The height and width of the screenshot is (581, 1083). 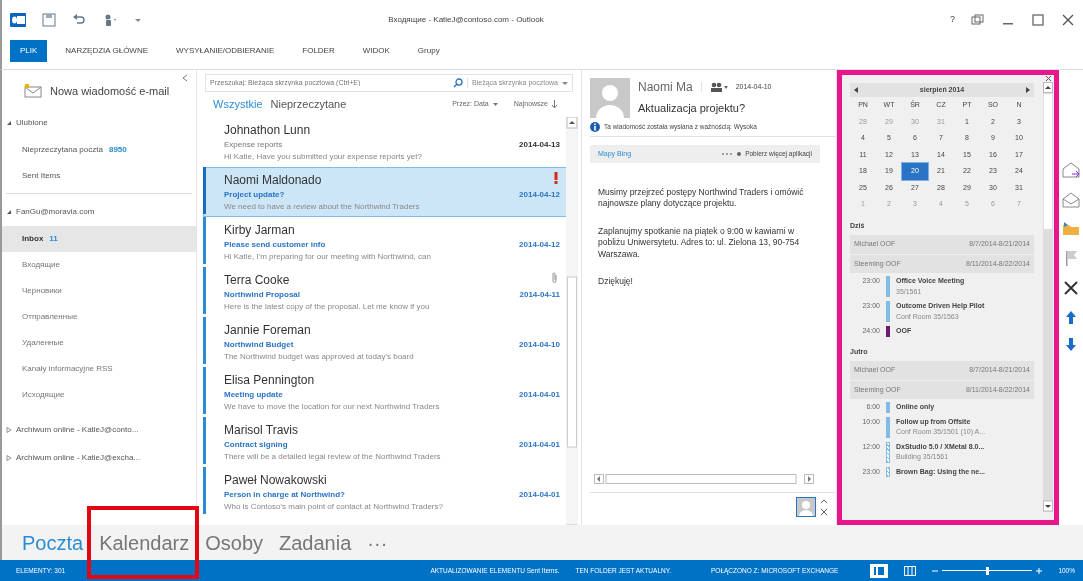 I want to click on preview-text: We need to have a review about the Northwind Traders, so click(x=322, y=206).